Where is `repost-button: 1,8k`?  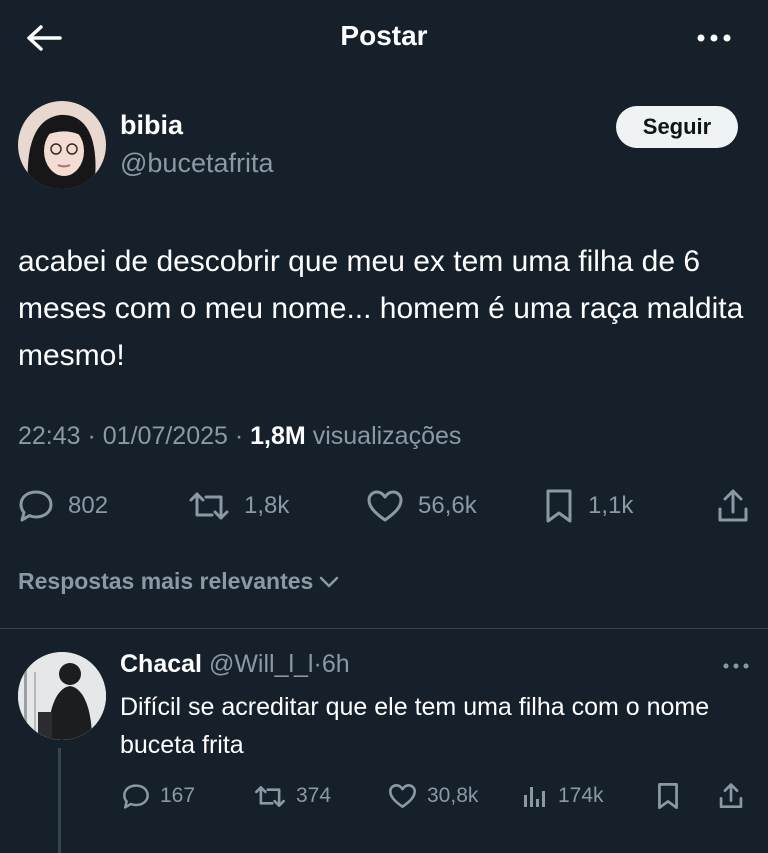
repost-button: 1,8k is located at coordinates (238, 506).